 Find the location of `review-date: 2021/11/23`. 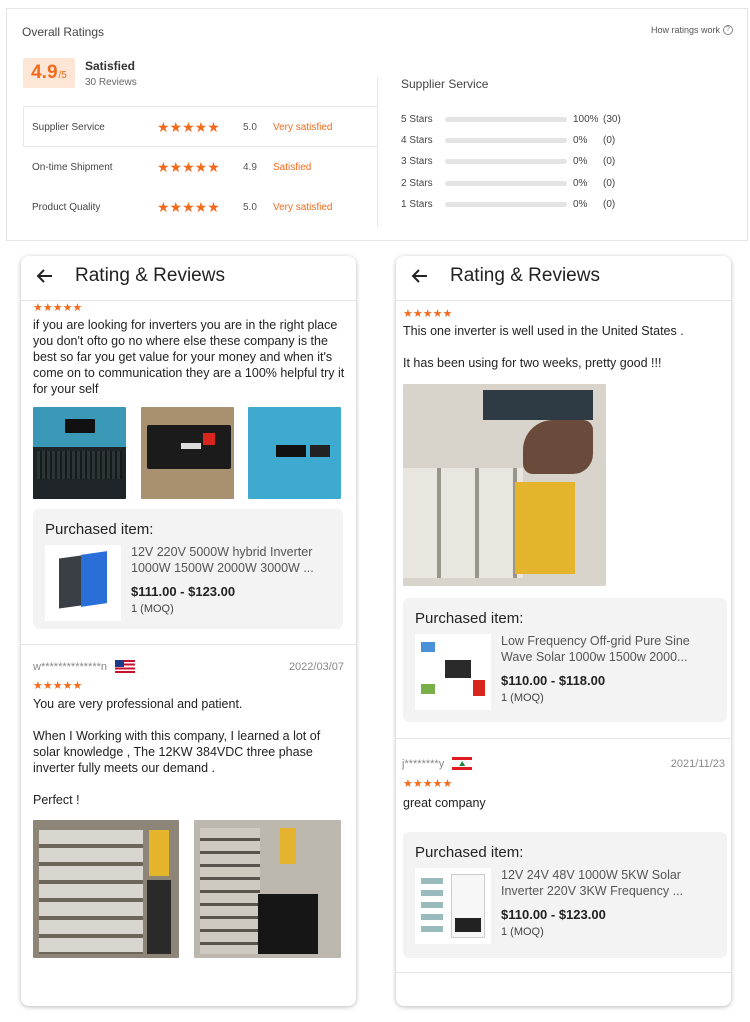

review-date: 2021/11/23 is located at coordinates (697, 763).